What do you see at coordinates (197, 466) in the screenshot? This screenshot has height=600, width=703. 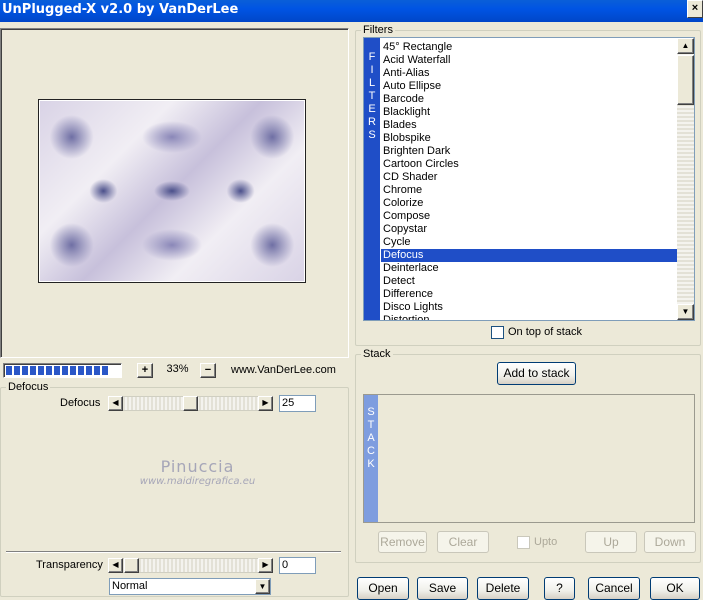 I see `watermark-name: Pinuccia` at bounding box center [197, 466].